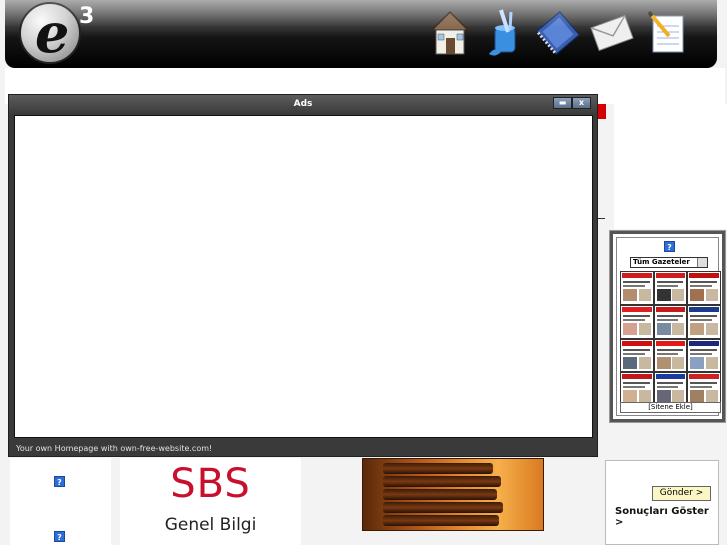 The image size is (727, 545). I want to click on right-ad-box, so click(670, 166).